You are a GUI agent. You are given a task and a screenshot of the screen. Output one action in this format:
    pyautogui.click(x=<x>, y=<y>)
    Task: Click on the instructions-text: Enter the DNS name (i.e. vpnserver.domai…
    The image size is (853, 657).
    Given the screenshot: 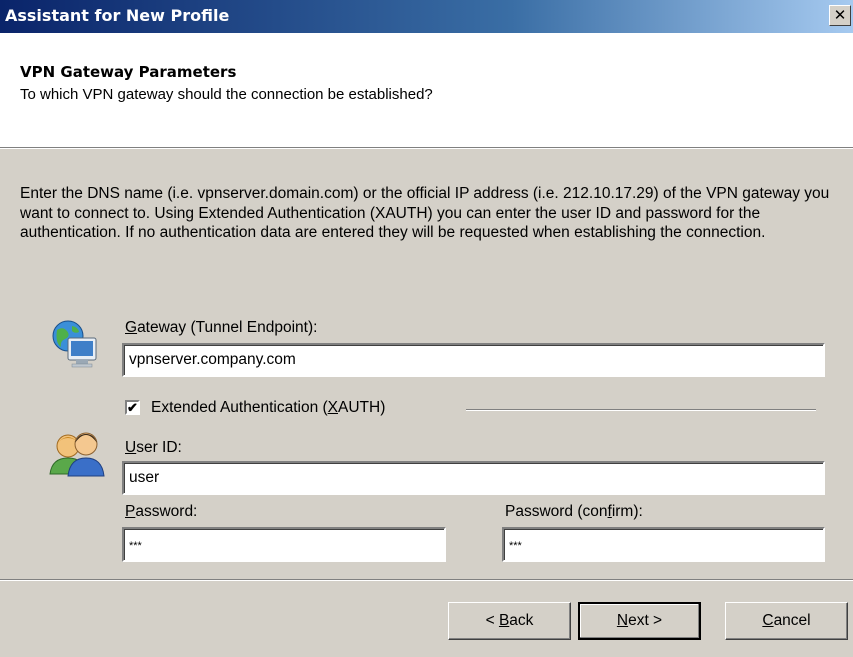 What is the action you would take?
    pyautogui.click(x=425, y=213)
    